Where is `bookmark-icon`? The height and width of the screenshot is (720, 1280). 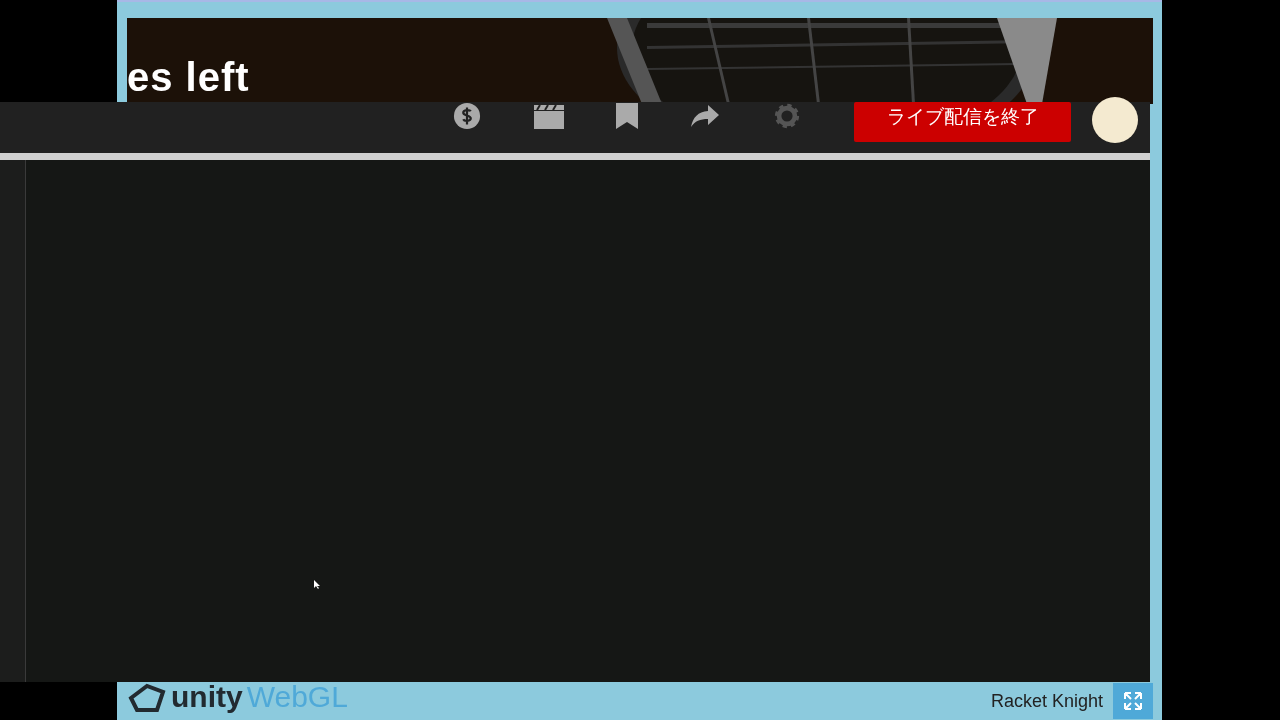
bookmark-icon is located at coordinates (627, 115).